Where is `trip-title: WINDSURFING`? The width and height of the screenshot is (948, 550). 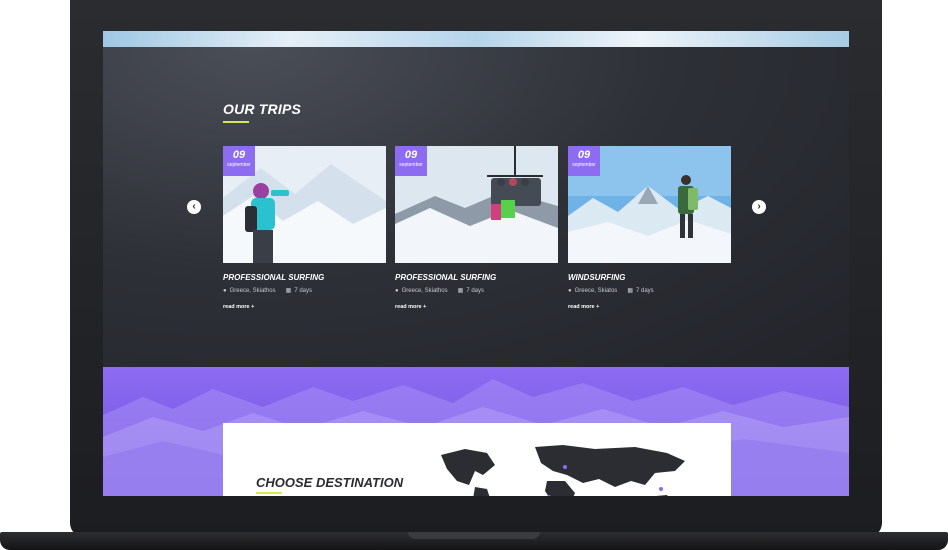
trip-title: WINDSURFING is located at coordinates (649, 277).